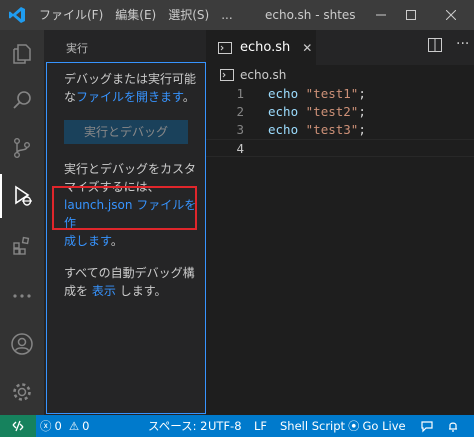 The height and width of the screenshot is (437, 474). I want to click on maximize-button, so click(411, 15).